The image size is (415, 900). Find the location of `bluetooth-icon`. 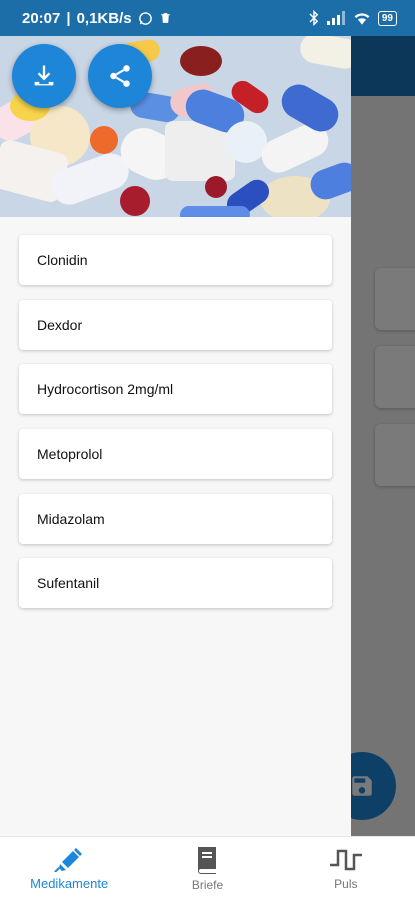

bluetooth-icon is located at coordinates (314, 18).